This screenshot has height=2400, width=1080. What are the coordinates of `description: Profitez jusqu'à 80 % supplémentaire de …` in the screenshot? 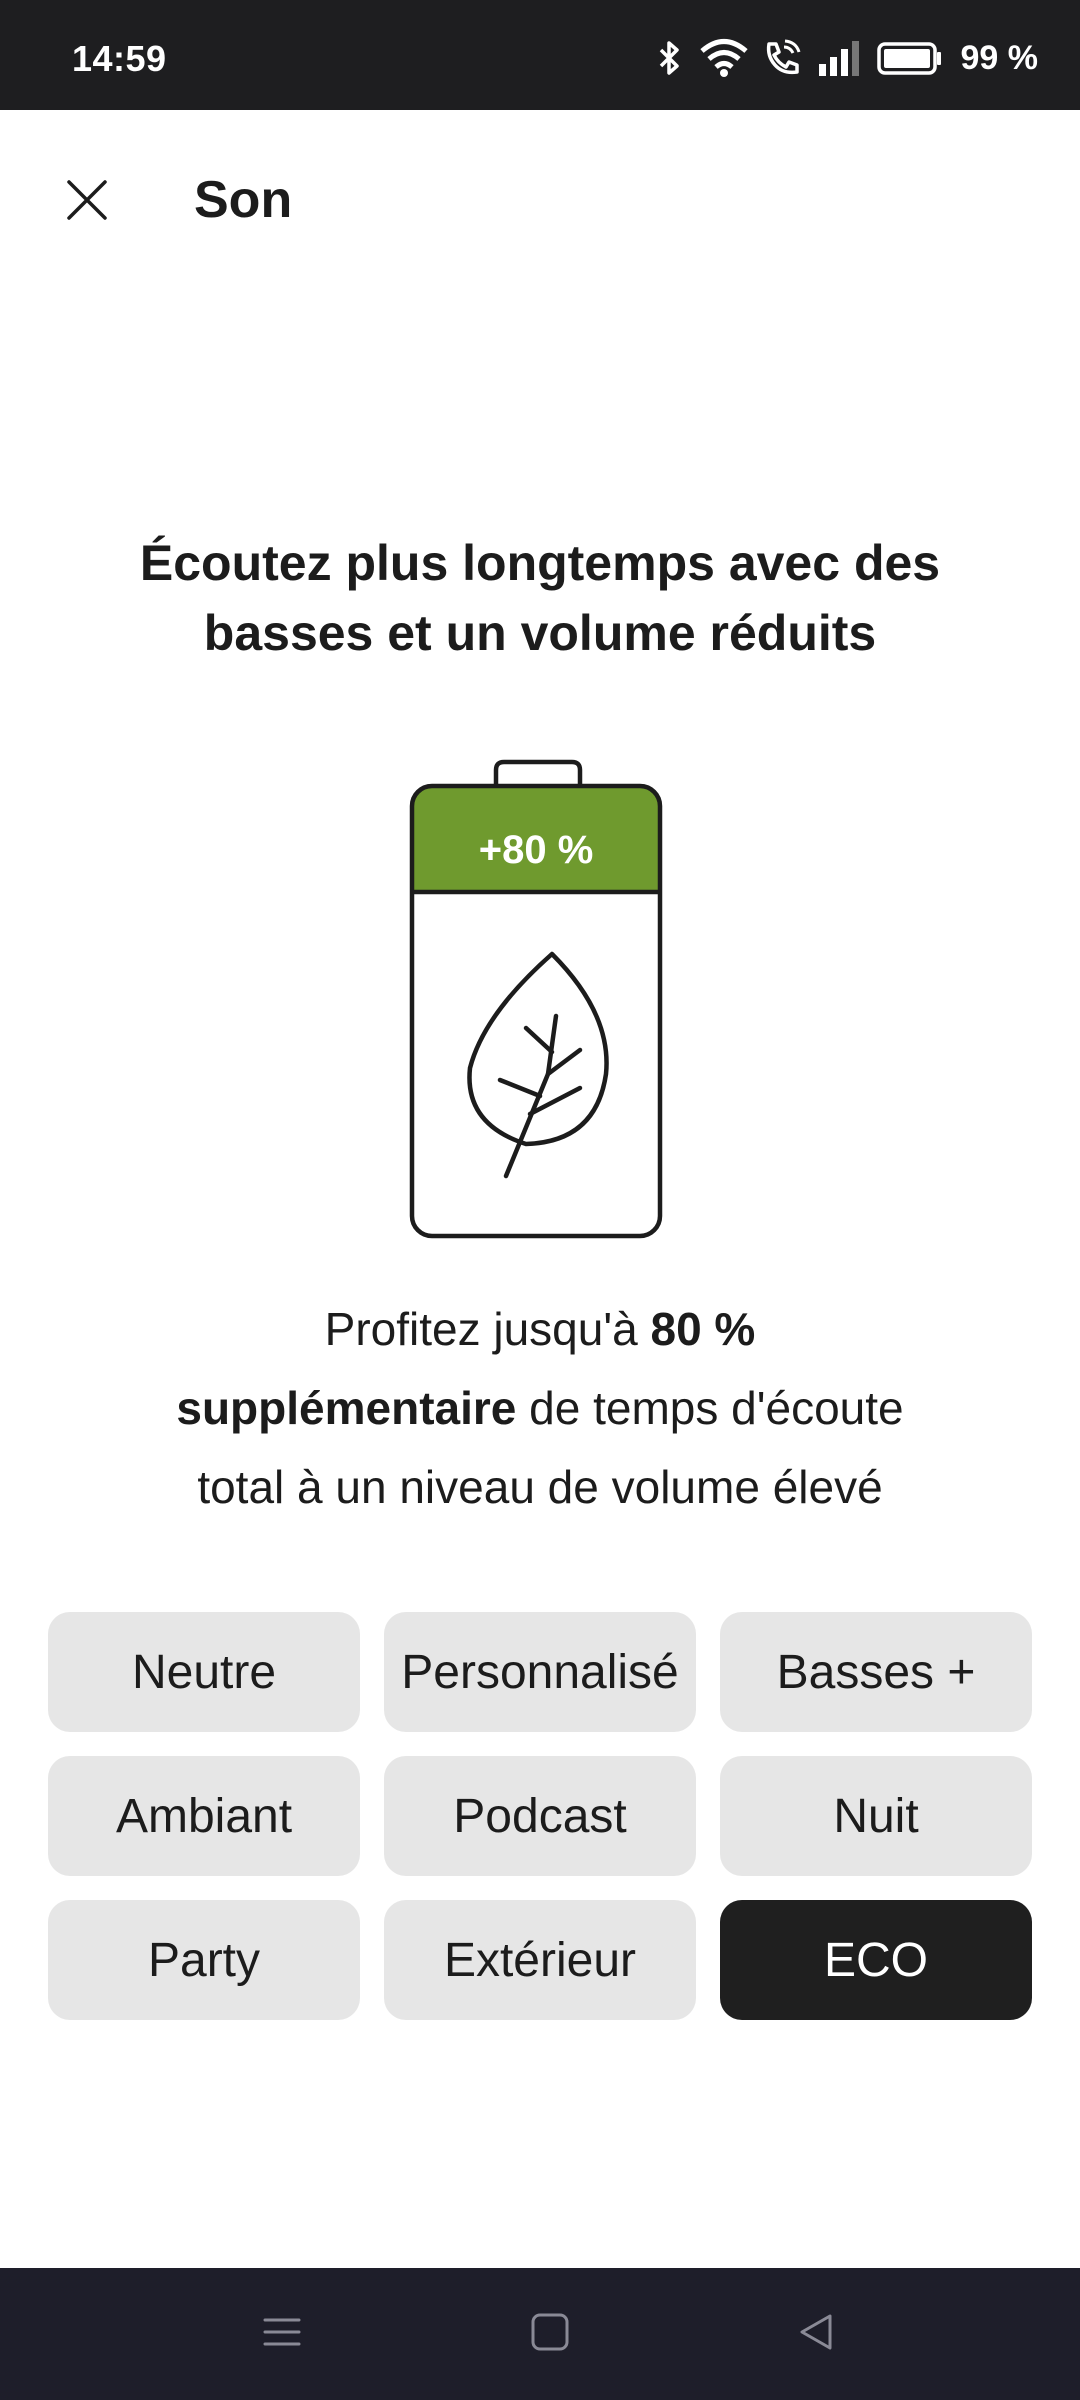 It's located at (540, 1408).